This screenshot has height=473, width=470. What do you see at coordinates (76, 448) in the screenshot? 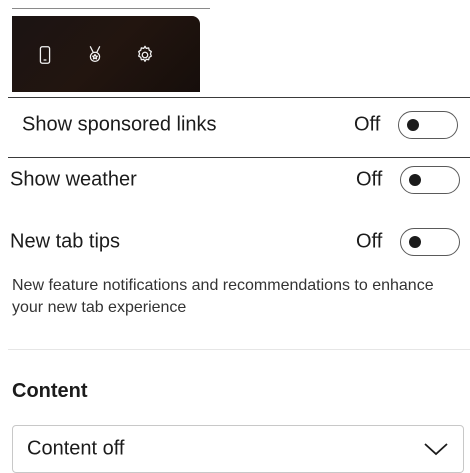
I see `content-select-value: Content off` at bounding box center [76, 448].